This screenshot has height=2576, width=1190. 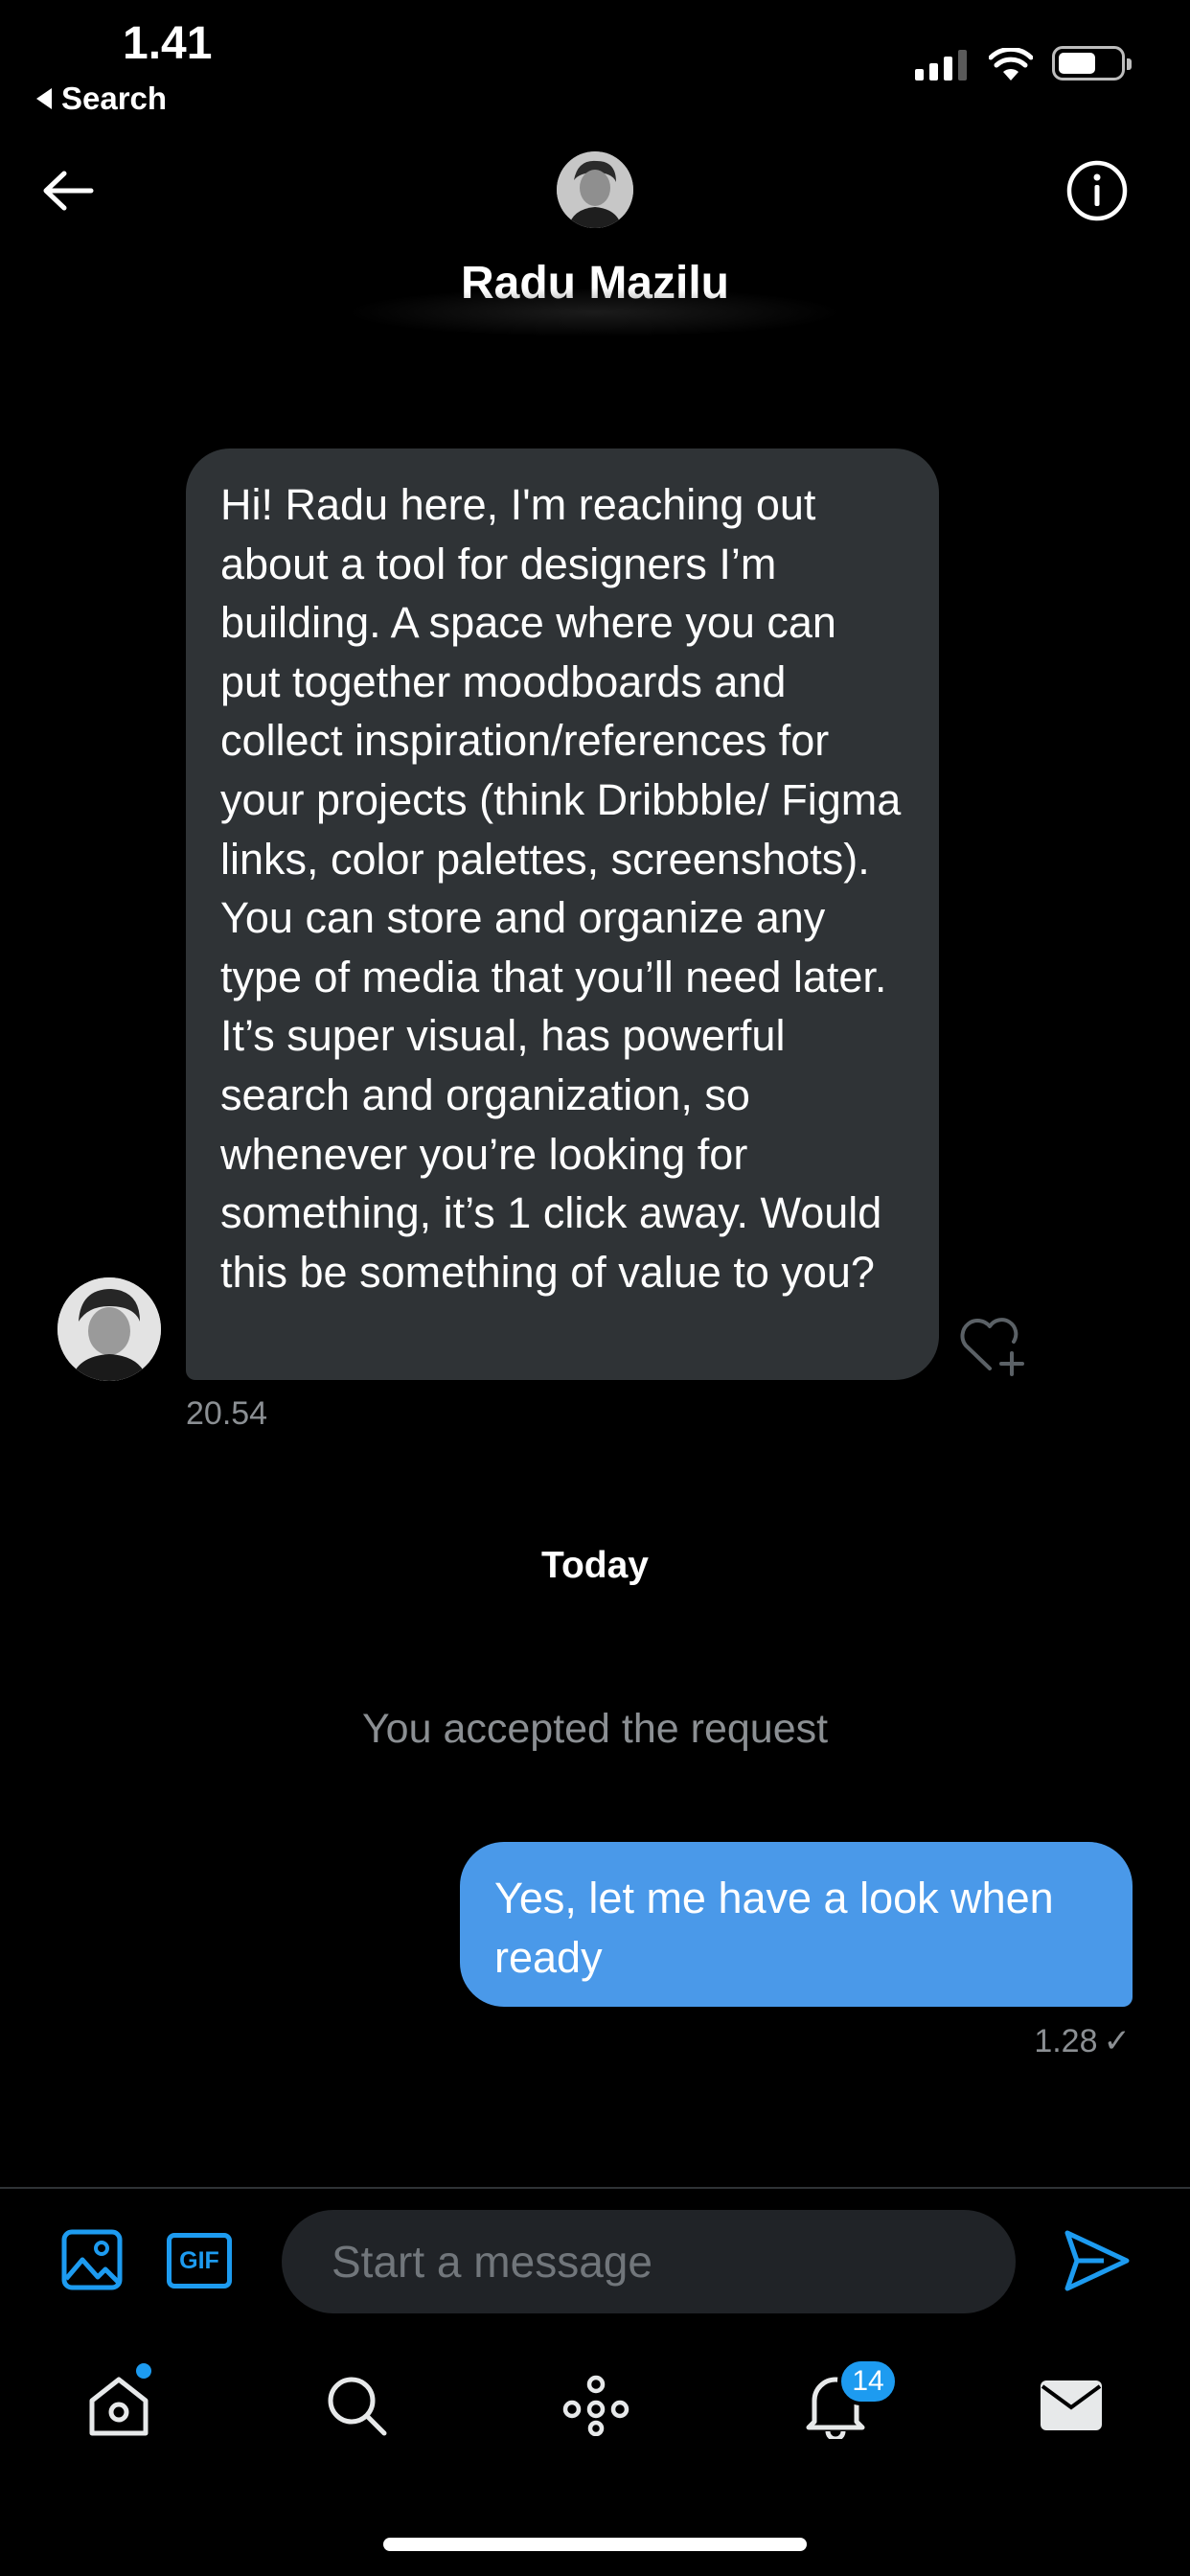 I want to click on arrow-left-icon, so click(x=68, y=191).